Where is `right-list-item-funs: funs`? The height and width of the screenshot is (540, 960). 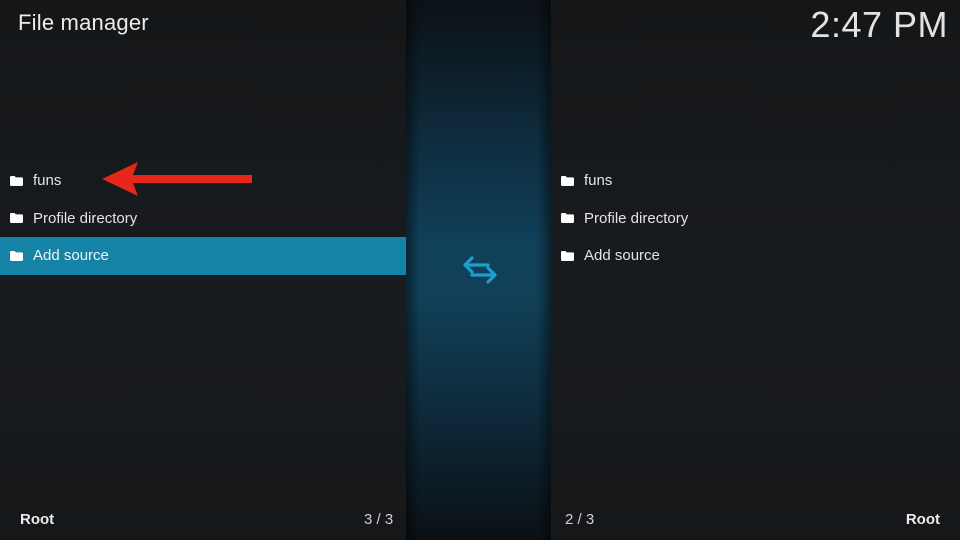
right-list-item-funs: funs is located at coordinates (755, 181).